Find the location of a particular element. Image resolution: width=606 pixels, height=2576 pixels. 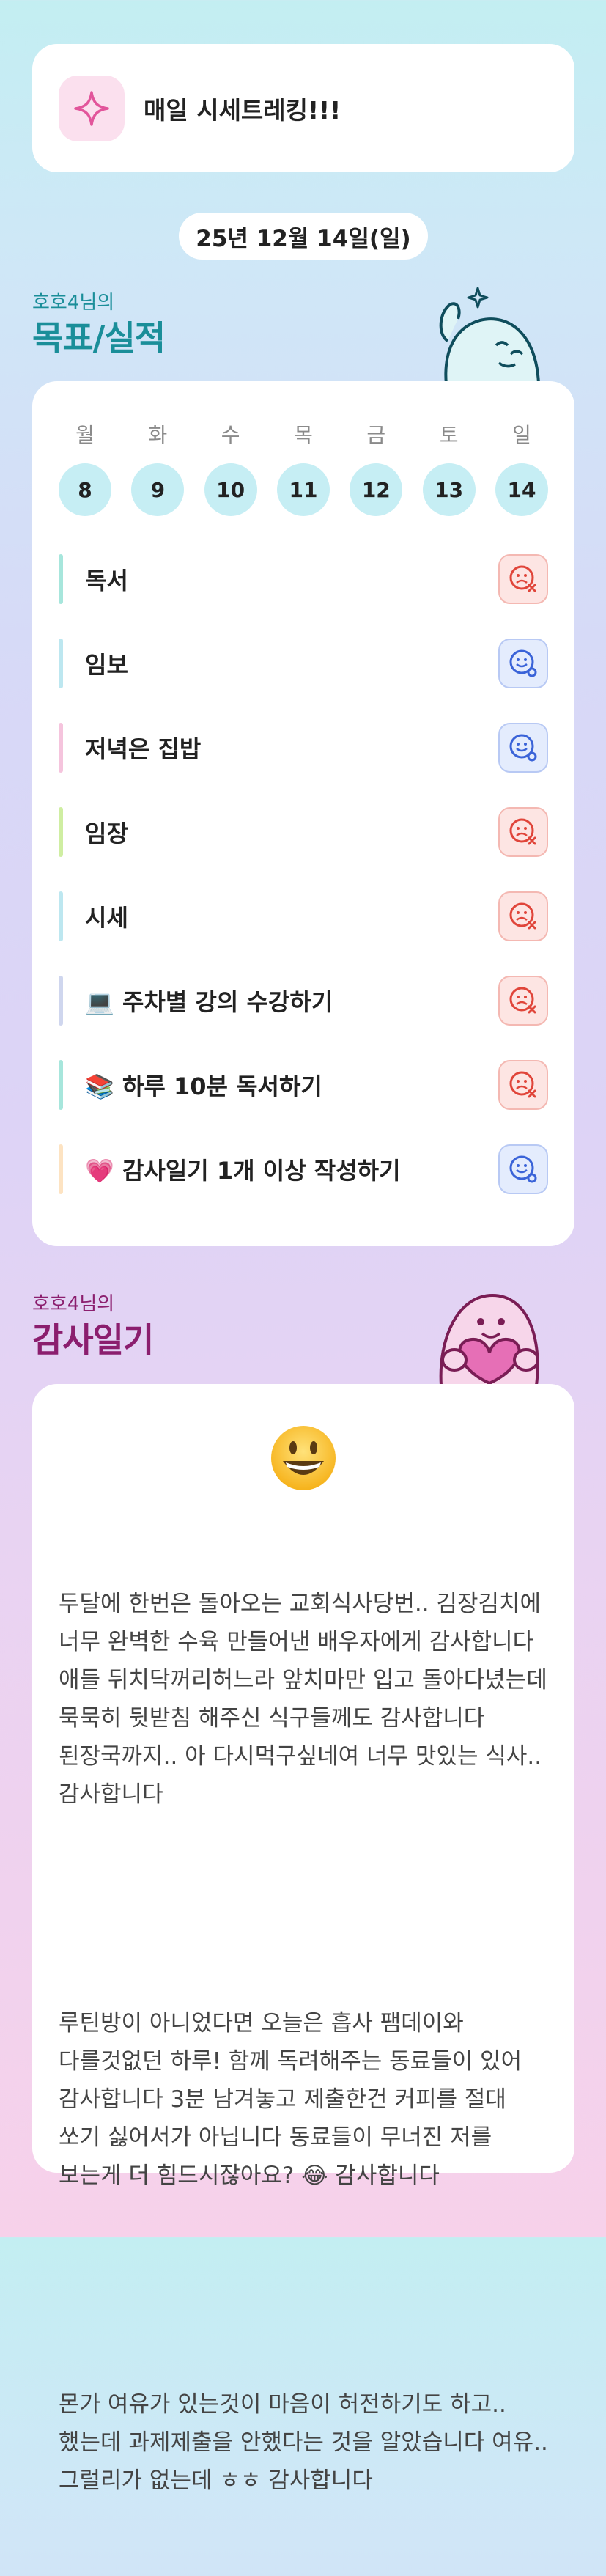

weekday-row: 월 화 수 목 금 토 일 is located at coordinates (303, 434).